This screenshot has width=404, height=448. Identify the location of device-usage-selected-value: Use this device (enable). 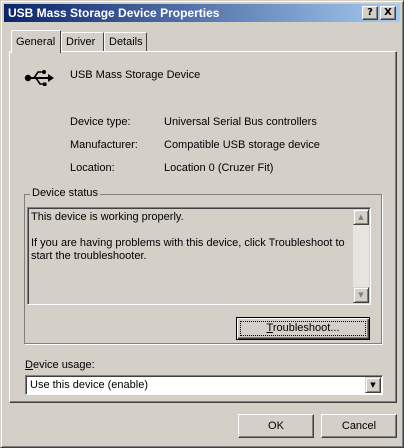
(89, 385).